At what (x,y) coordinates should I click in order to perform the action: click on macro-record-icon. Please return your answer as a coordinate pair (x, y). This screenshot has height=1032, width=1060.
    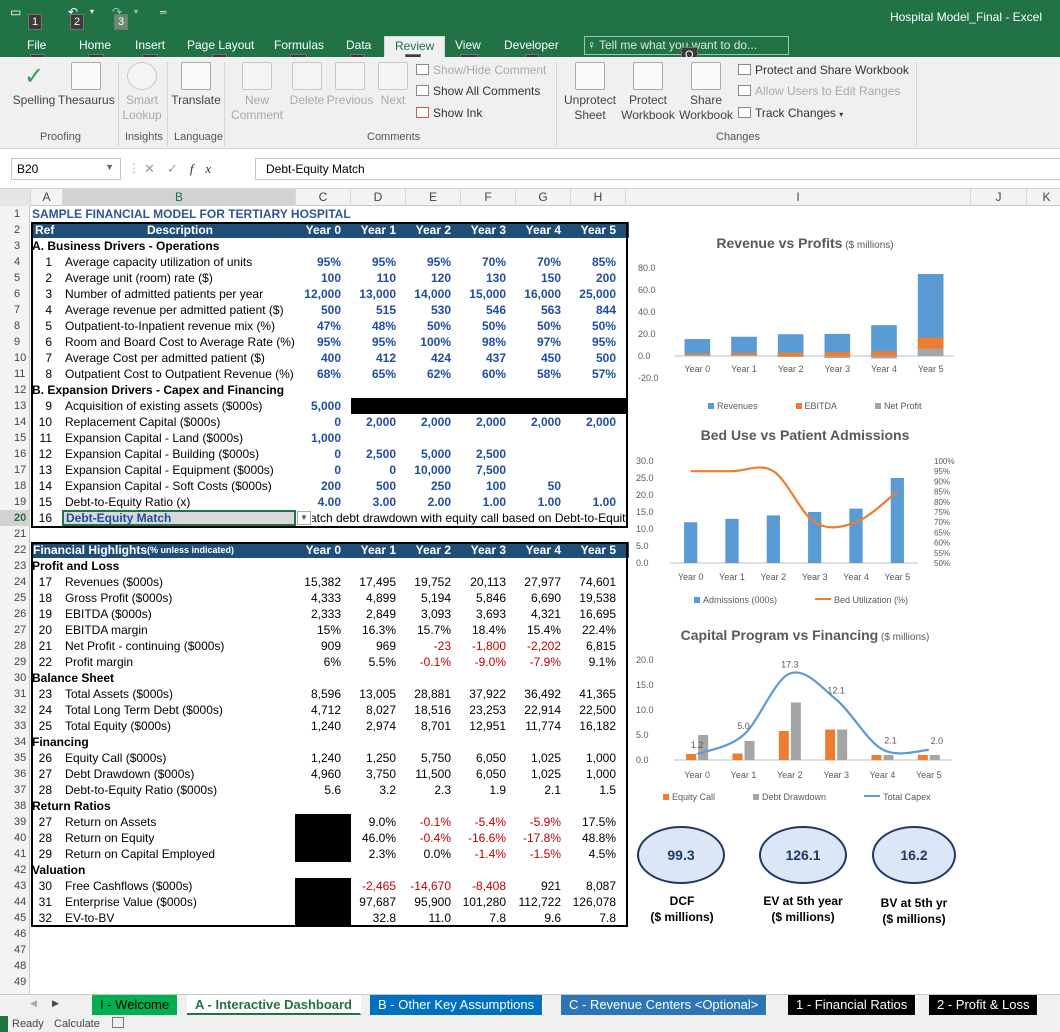
    Looking at the image, I should click on (118, 1022).